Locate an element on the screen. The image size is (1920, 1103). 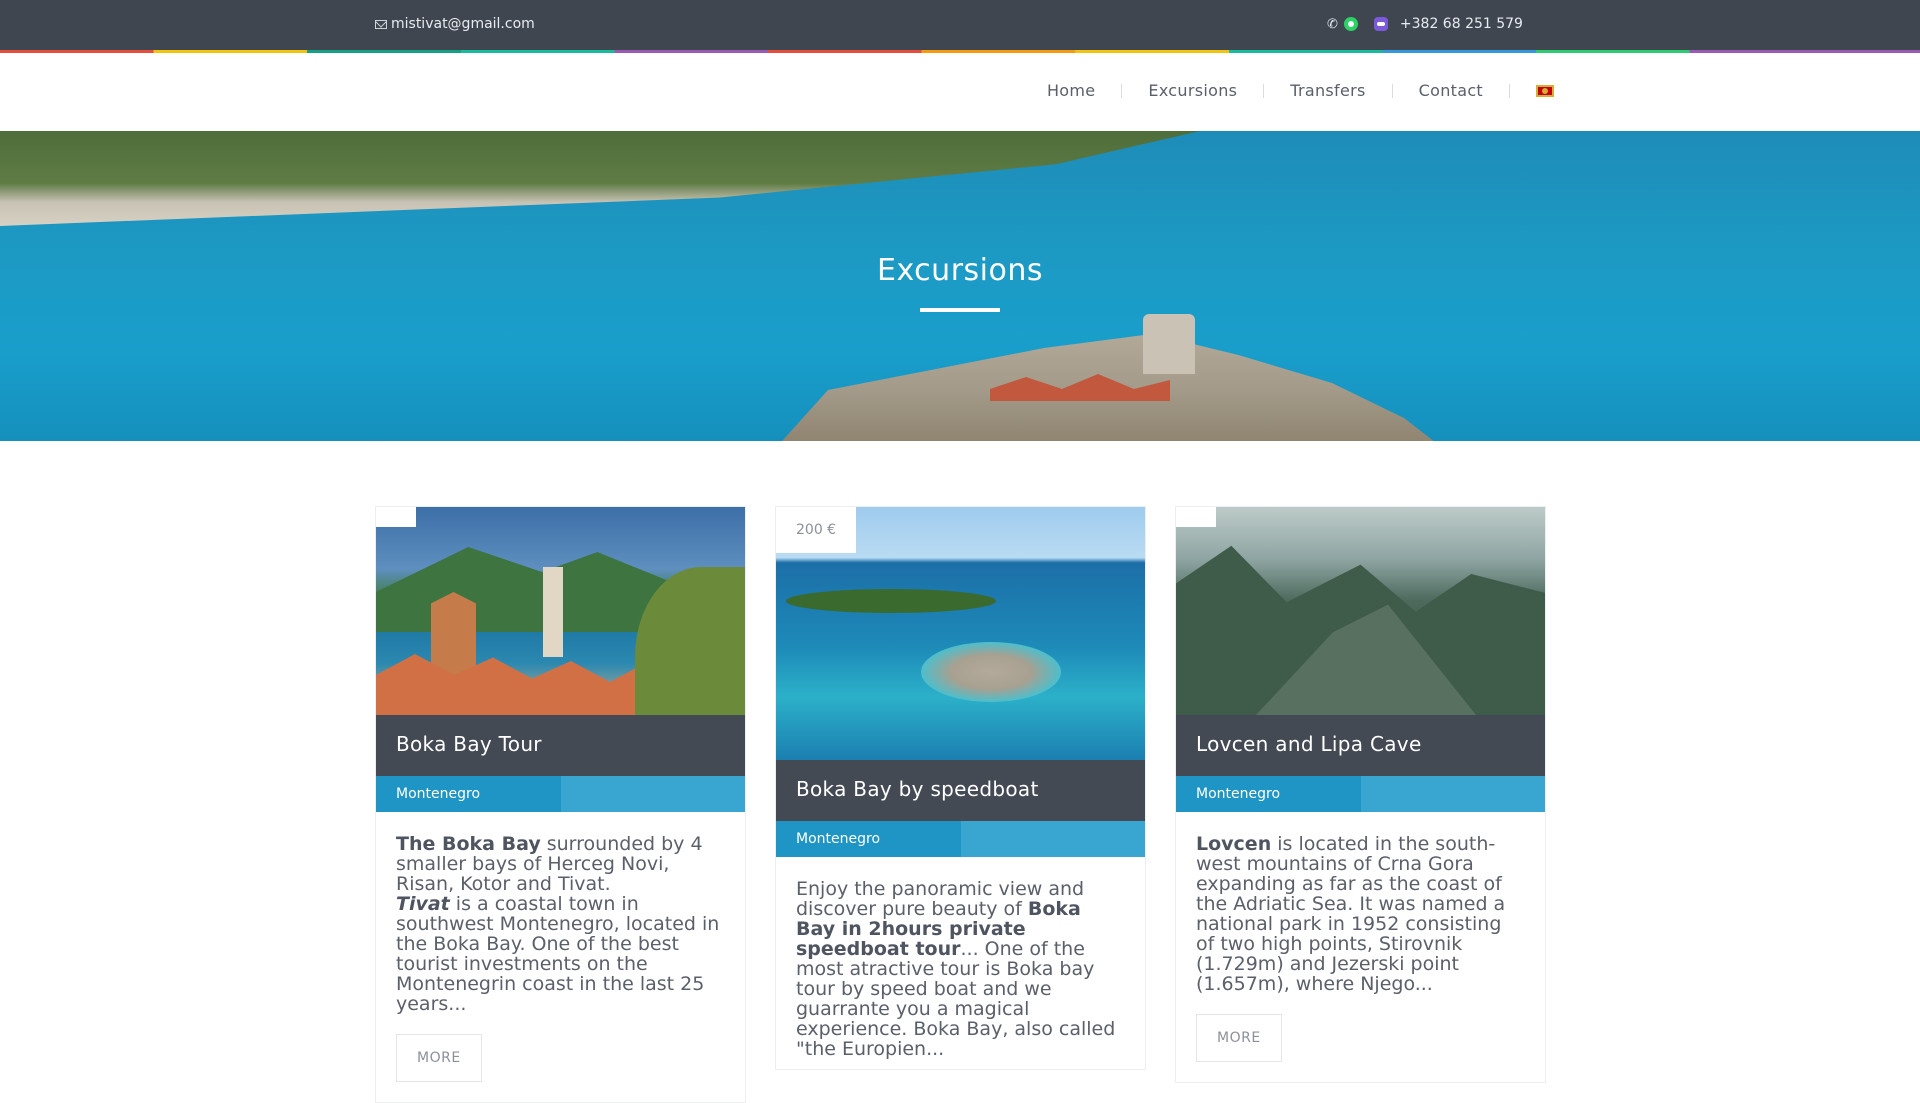
montenegro-flag-icon is located at coordinates (1545, 90).